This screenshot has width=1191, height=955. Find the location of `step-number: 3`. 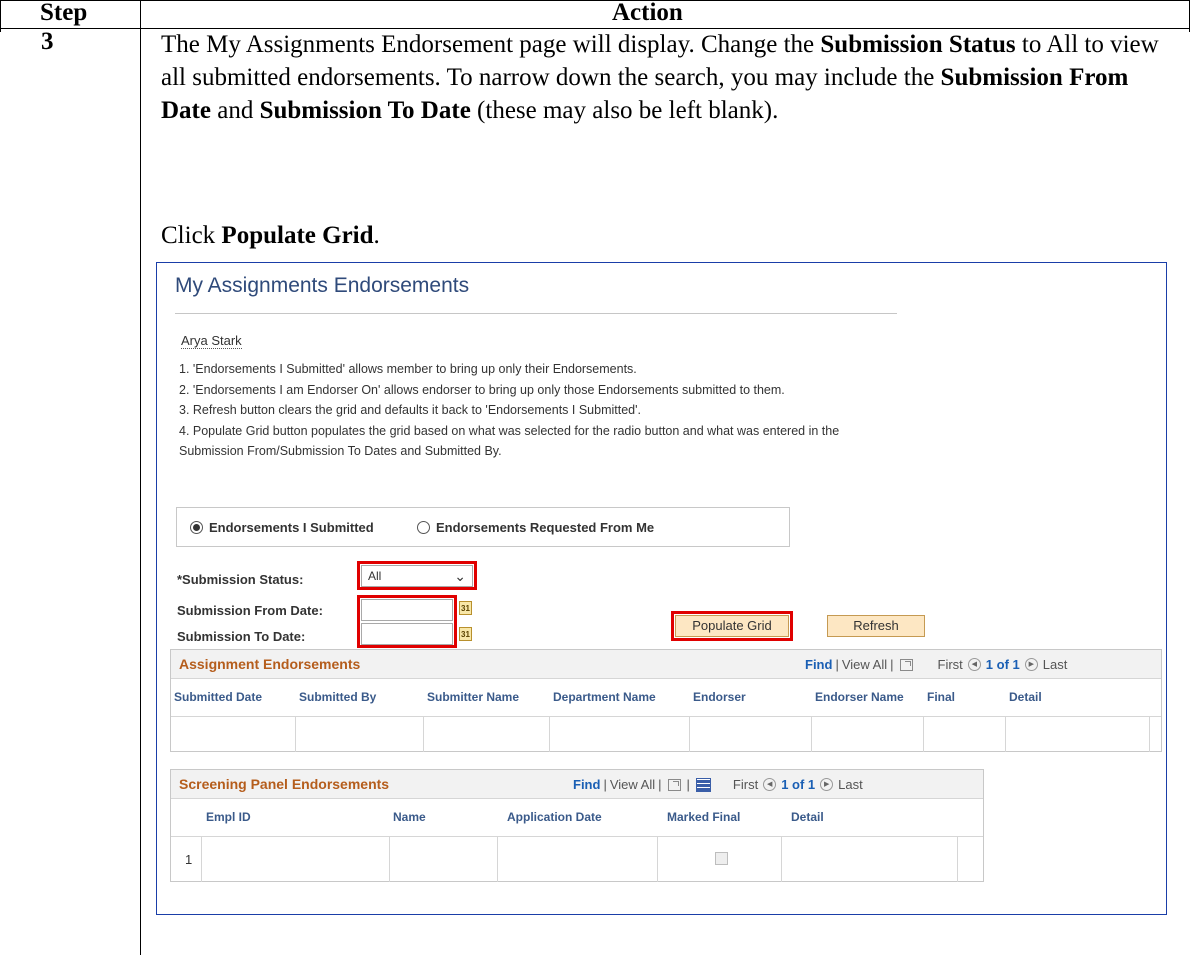

step-number: 3 is located at coordinates (47, 41).